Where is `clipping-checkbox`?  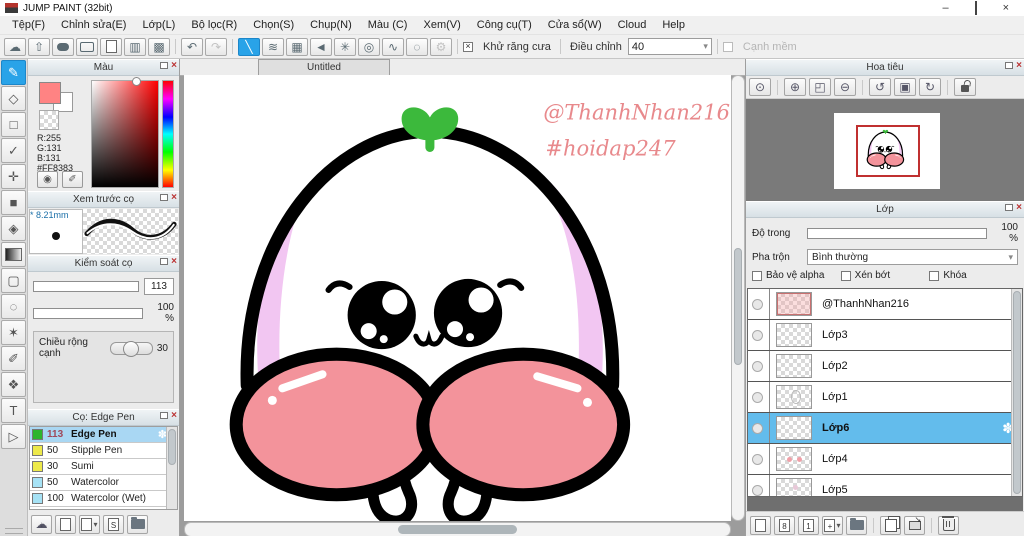 clipping-checkbox is located at coordinates (845, 275).